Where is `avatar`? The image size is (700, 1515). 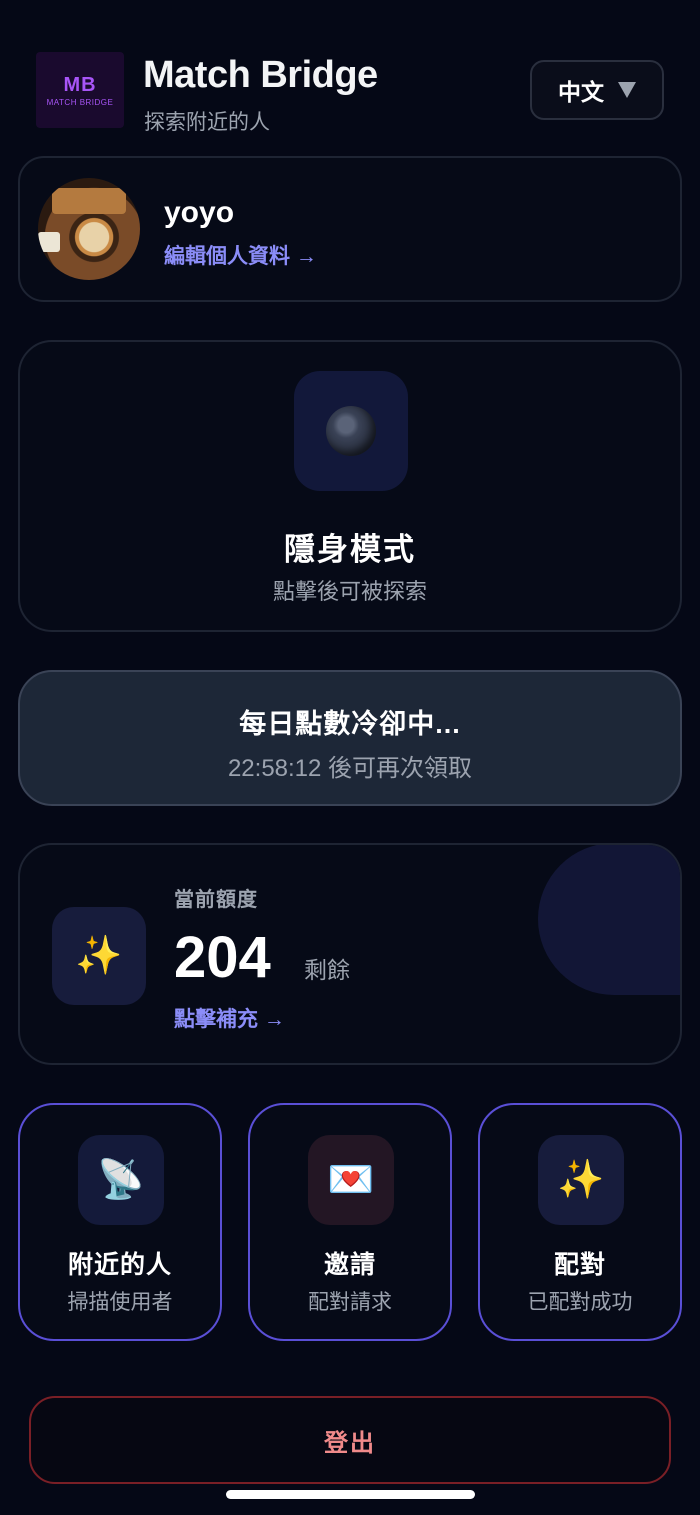 avatar is located at coordinates (89, 229).